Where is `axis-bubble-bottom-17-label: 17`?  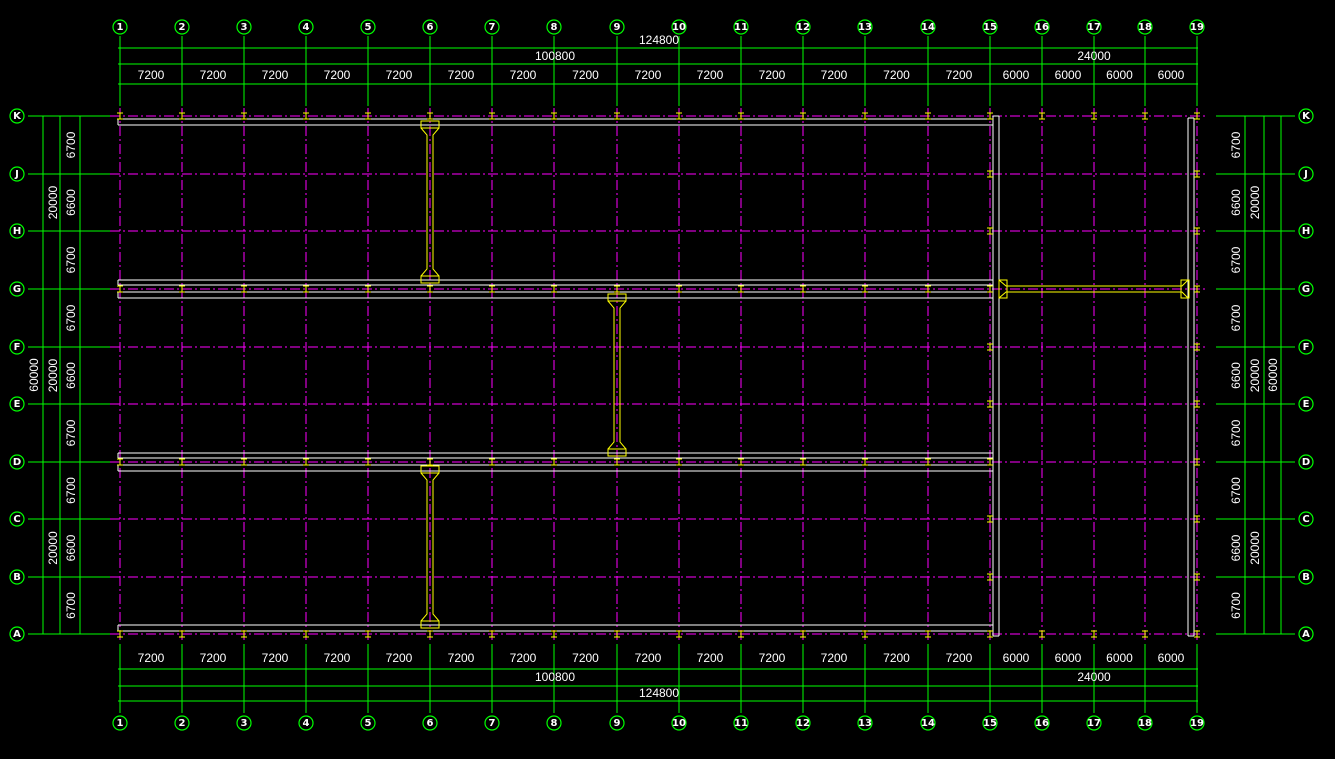
axis-bubble-bottom-17-label: 17 is located at coordinates (1094, 723).